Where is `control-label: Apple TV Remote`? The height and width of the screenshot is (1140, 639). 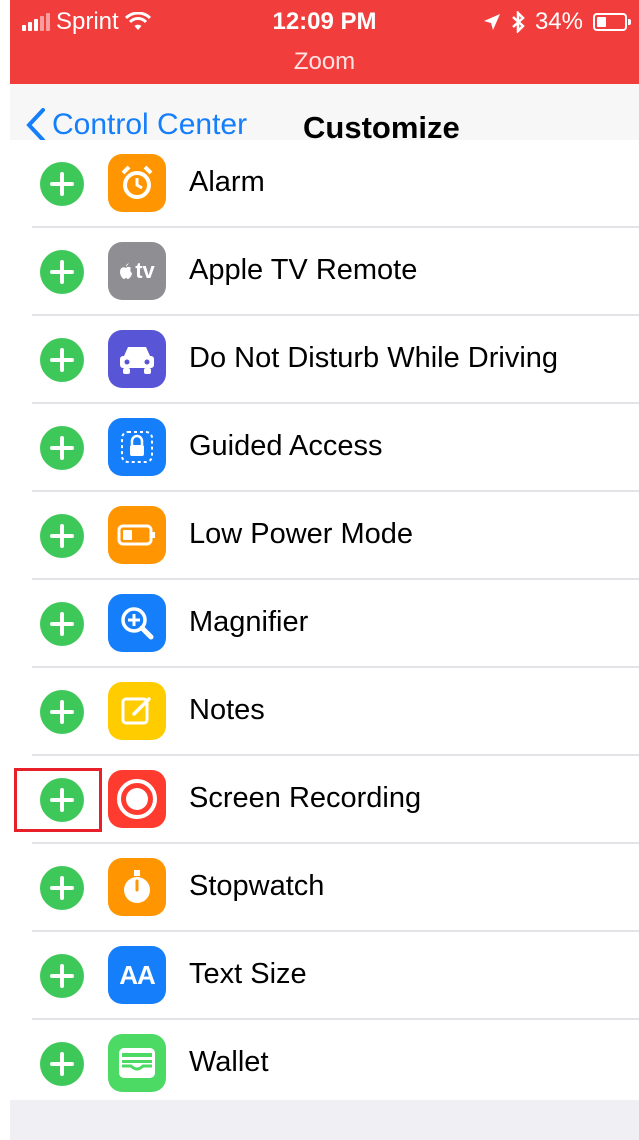
control-label: Apple TV Remote is located at coordinates (303, 270).